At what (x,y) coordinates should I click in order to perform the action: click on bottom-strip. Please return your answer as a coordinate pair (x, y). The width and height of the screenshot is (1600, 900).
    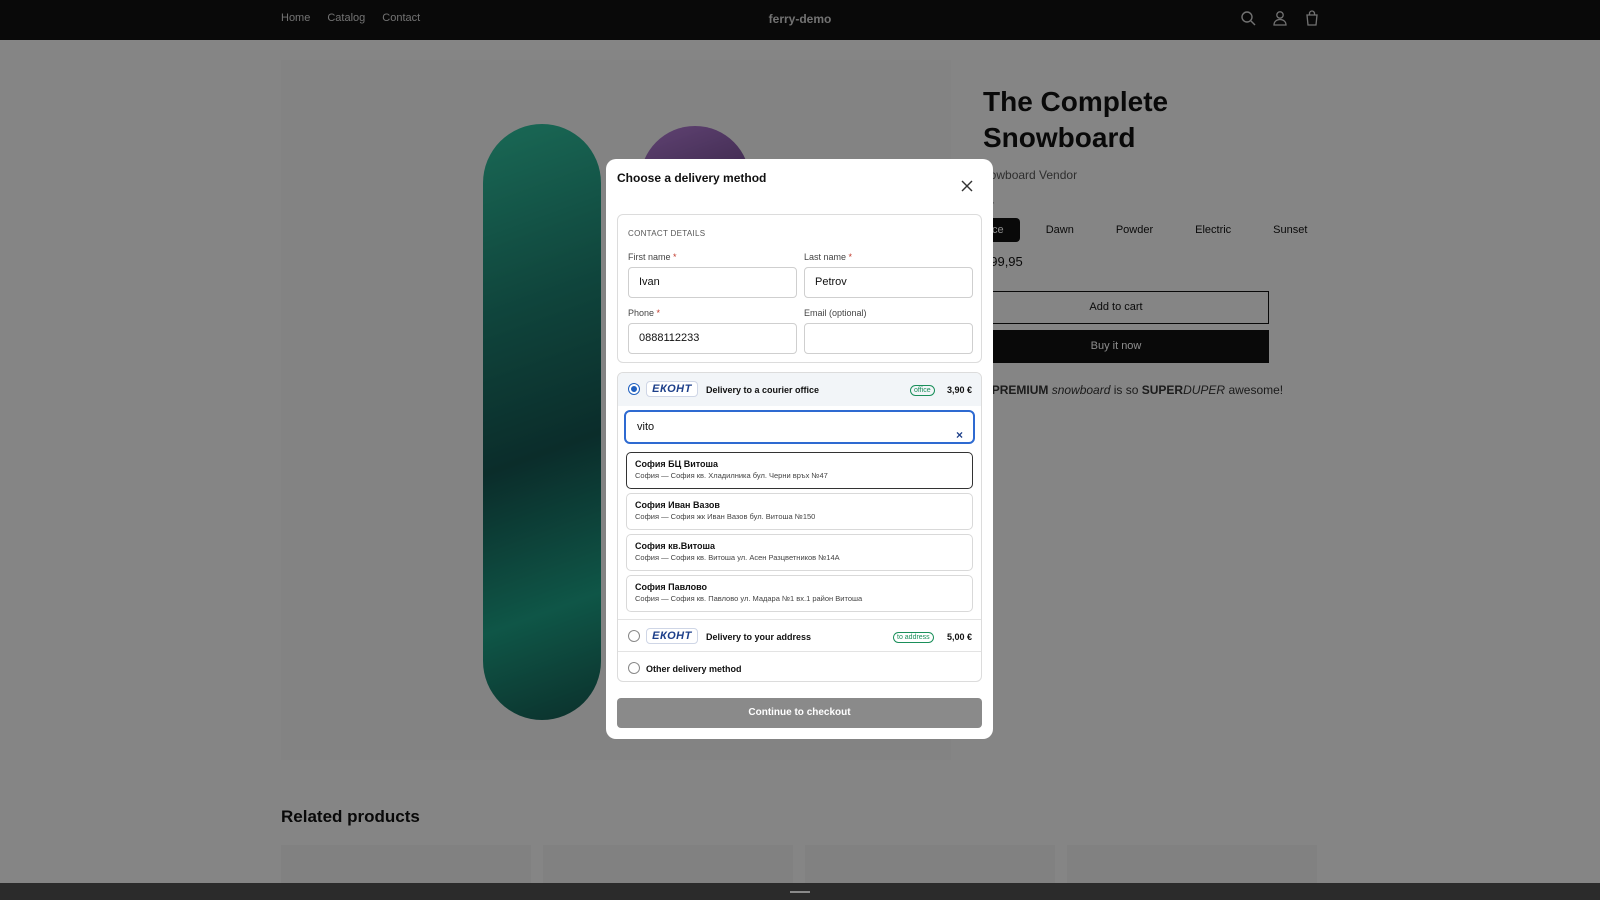
    Looking at the image, I should click on (800, 891).